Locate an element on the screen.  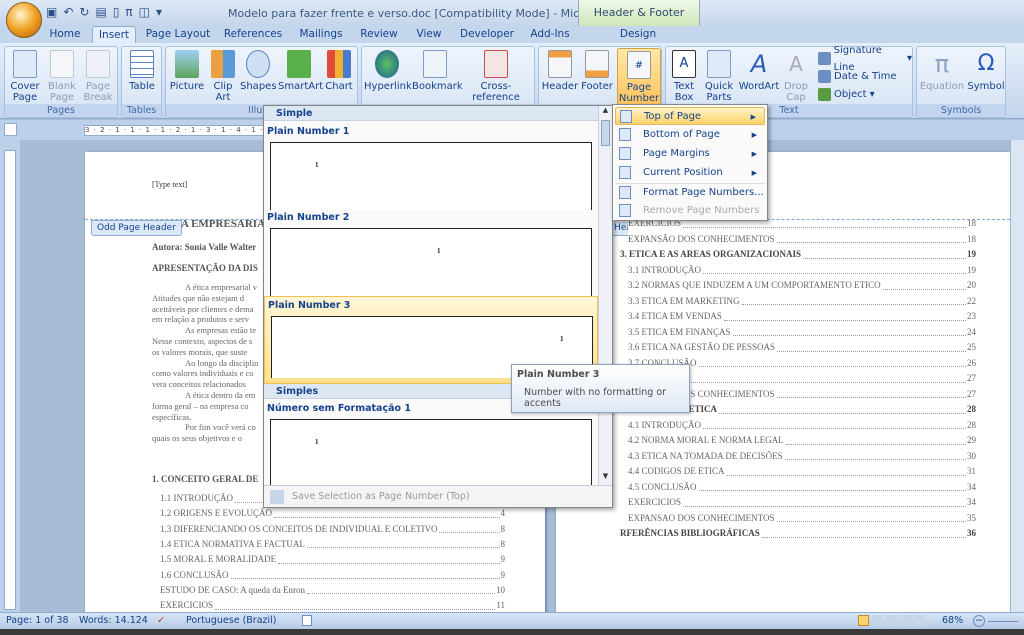
tab-selector is located at coordinates (10, 129).